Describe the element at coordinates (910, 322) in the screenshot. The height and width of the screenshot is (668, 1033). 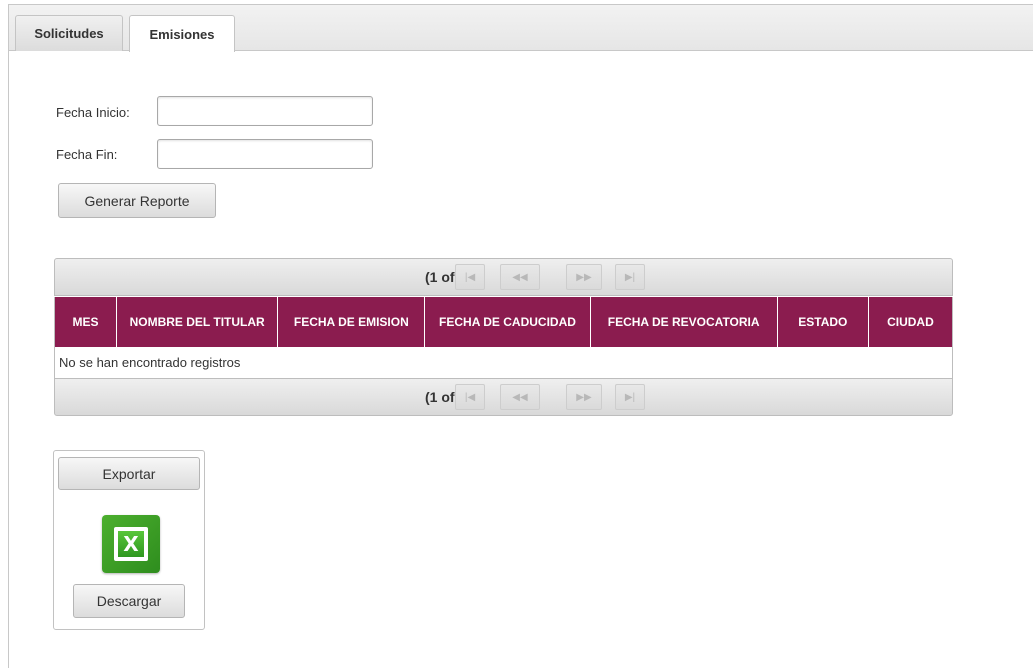
I see `column-header-ciudad: CIUDAD` at that location.